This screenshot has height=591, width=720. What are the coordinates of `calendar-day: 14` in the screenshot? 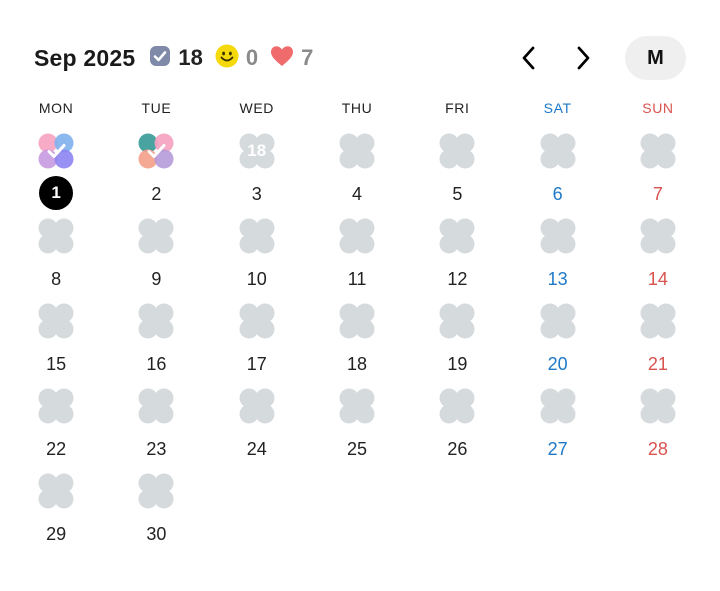 It's located at (658, 259).